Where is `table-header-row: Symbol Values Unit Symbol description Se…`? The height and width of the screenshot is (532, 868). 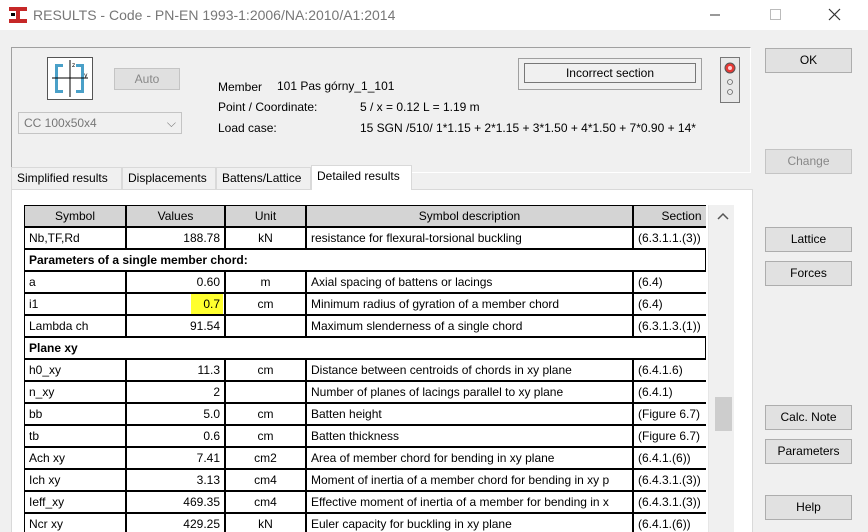
table-header-row: Symbol Values Unit Symbol description Se… is located at coordinates (365, 217).